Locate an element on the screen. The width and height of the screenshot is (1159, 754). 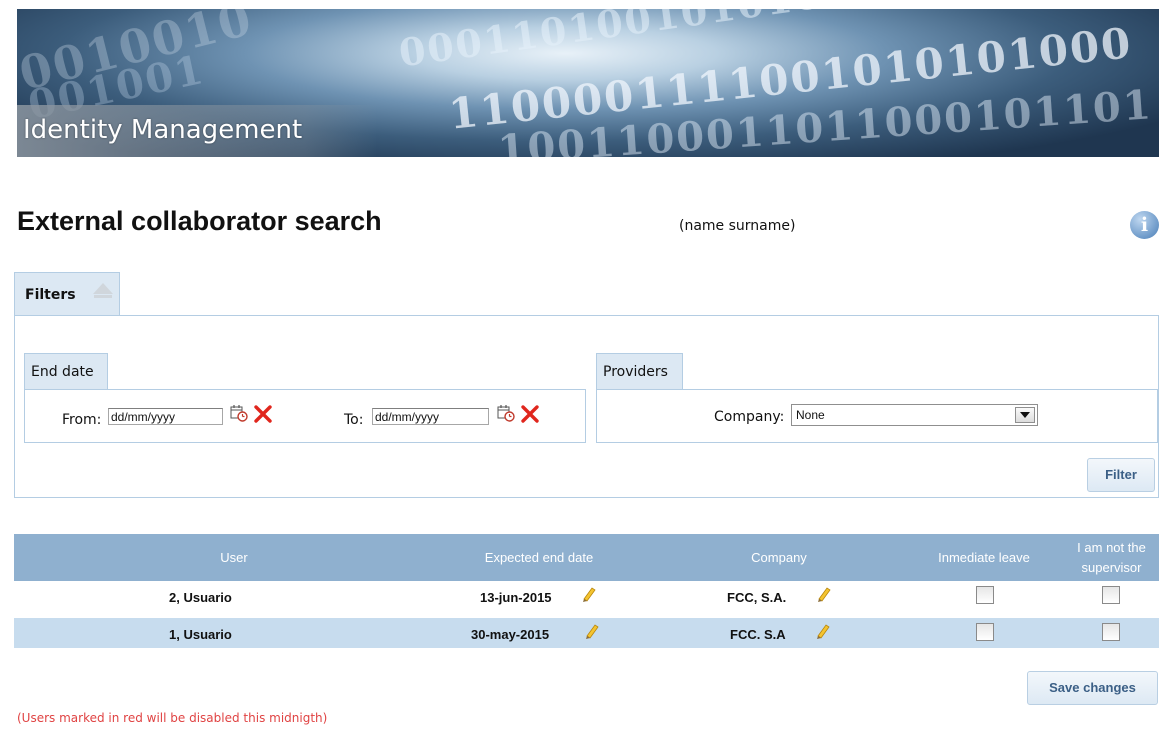
to-date-input: dd/mm/yyyy is located at coordinates (430, 416).